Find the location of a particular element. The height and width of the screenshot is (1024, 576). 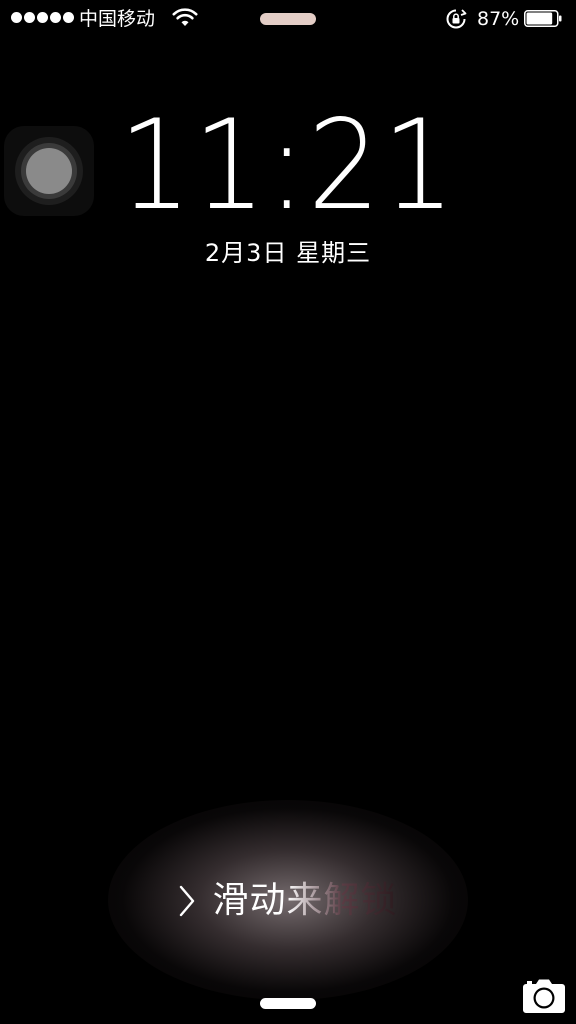

carrier-name: 中国移动 is located at coordinates (117, 19).